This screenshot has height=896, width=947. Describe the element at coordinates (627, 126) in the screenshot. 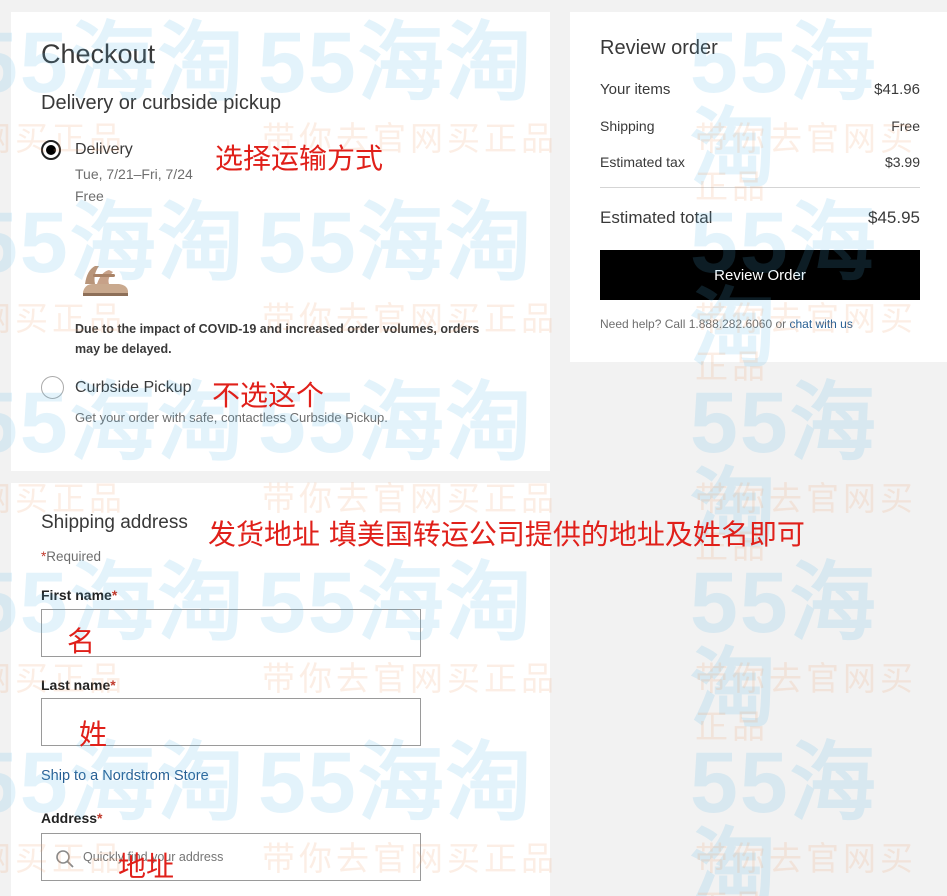

I see `shipping-label: Shipping` at that location.